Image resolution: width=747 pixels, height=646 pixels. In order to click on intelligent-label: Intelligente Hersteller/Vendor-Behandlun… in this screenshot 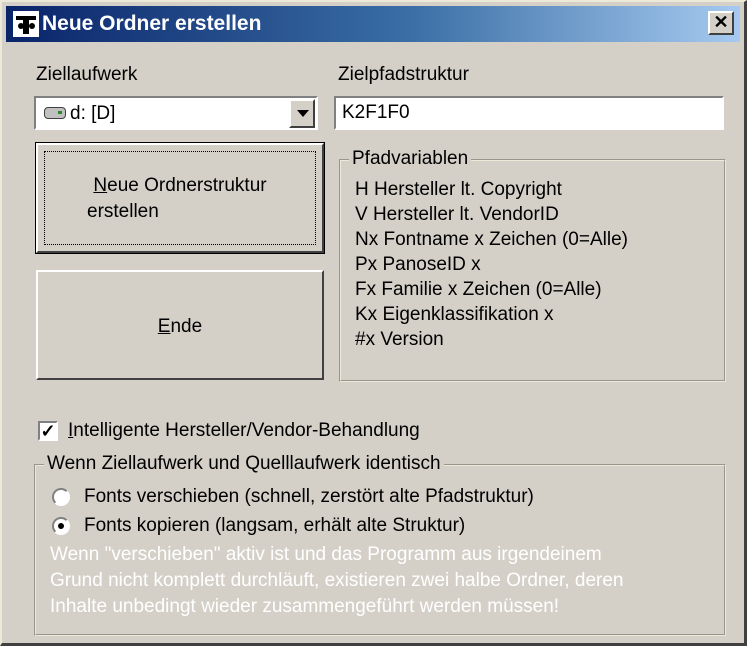, I will do `click(244, 431)`.